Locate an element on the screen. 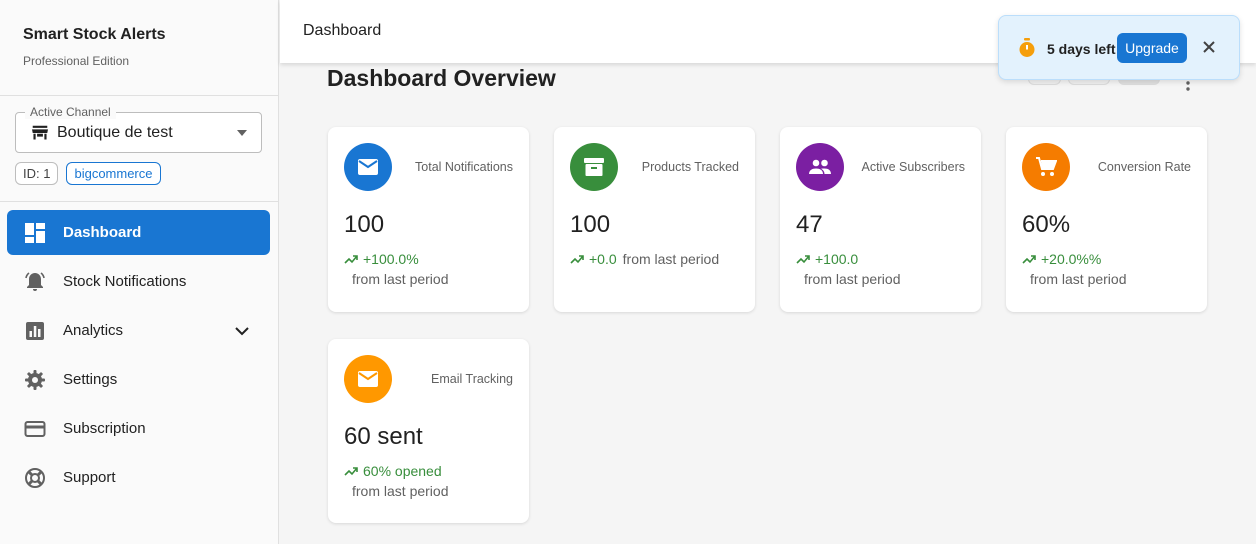 The height and width of the screenshot is (544, 1256). nav-item-stock-notifications: Stock Notifications is located at coordinates (138, 281).